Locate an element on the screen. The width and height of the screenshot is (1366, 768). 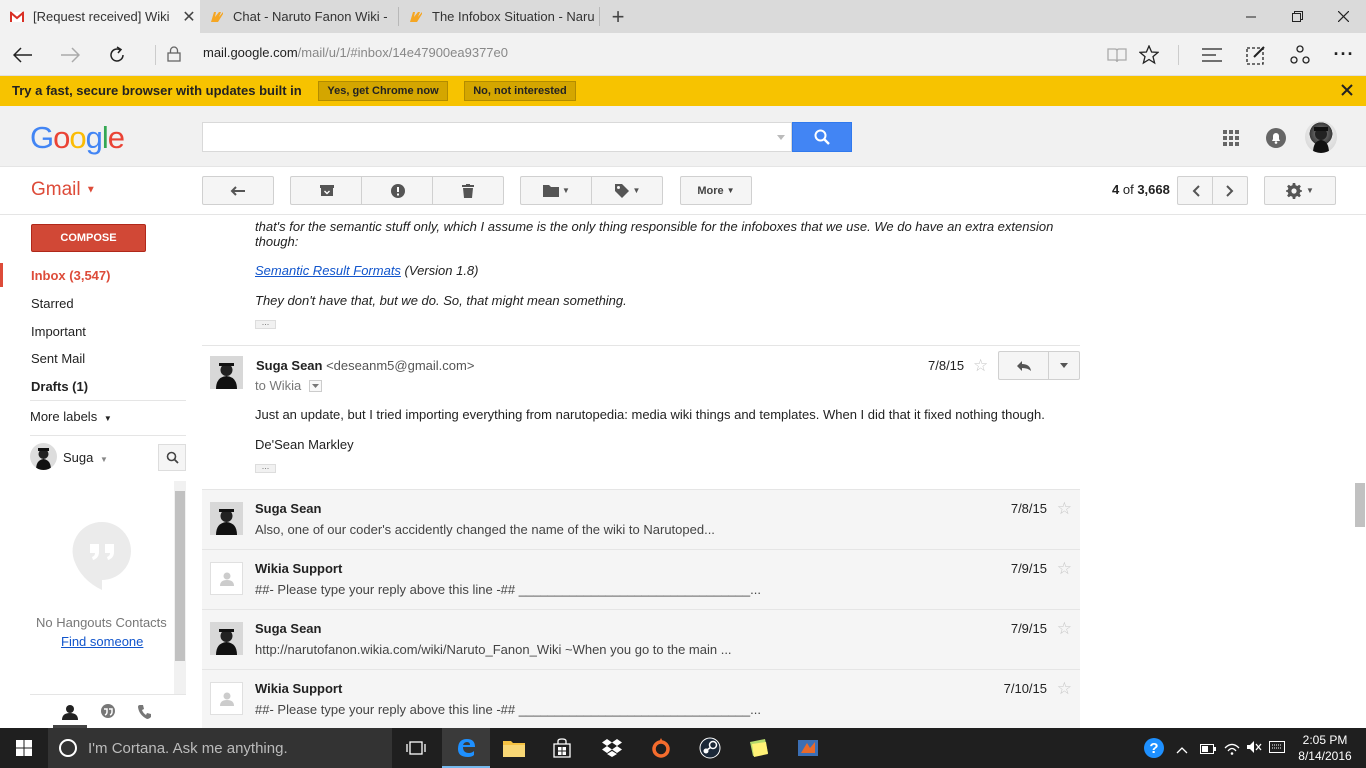
tab-chat: Chat - Naruto Fanon Wiki - is located at coordinates (299, 16).